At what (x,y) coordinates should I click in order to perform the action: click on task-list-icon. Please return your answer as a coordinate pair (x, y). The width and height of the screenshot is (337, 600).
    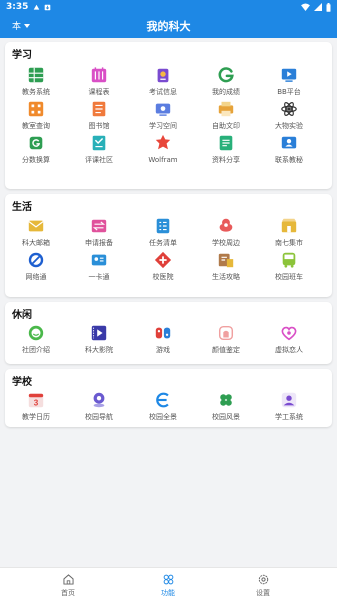
    Looking at the image, I should click on (163, 226).